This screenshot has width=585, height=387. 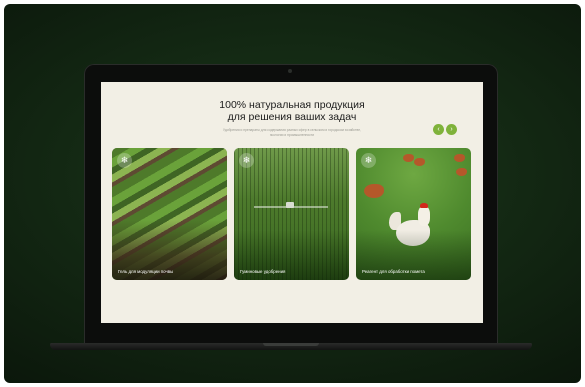 What do you see at coordinates (393, 271) in the screenshot?
I see `card-label: Реагент для обработки помета` at bounding box center [393, 271].